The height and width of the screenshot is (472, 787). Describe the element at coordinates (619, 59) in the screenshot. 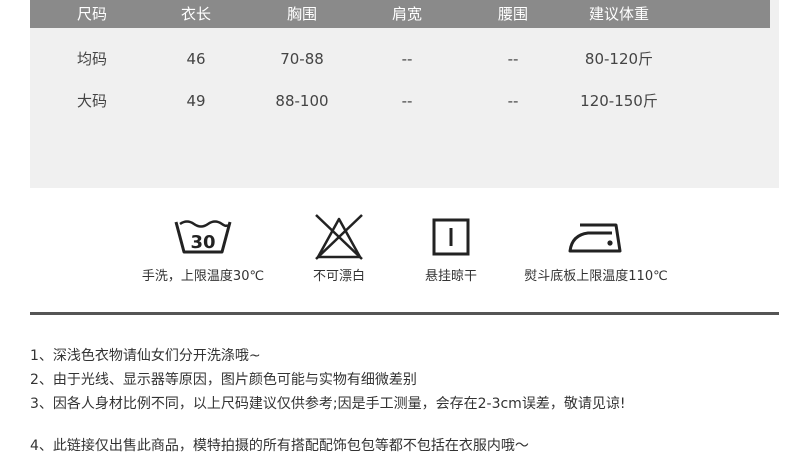

I see `table-cell: 80-120斤` at that location.